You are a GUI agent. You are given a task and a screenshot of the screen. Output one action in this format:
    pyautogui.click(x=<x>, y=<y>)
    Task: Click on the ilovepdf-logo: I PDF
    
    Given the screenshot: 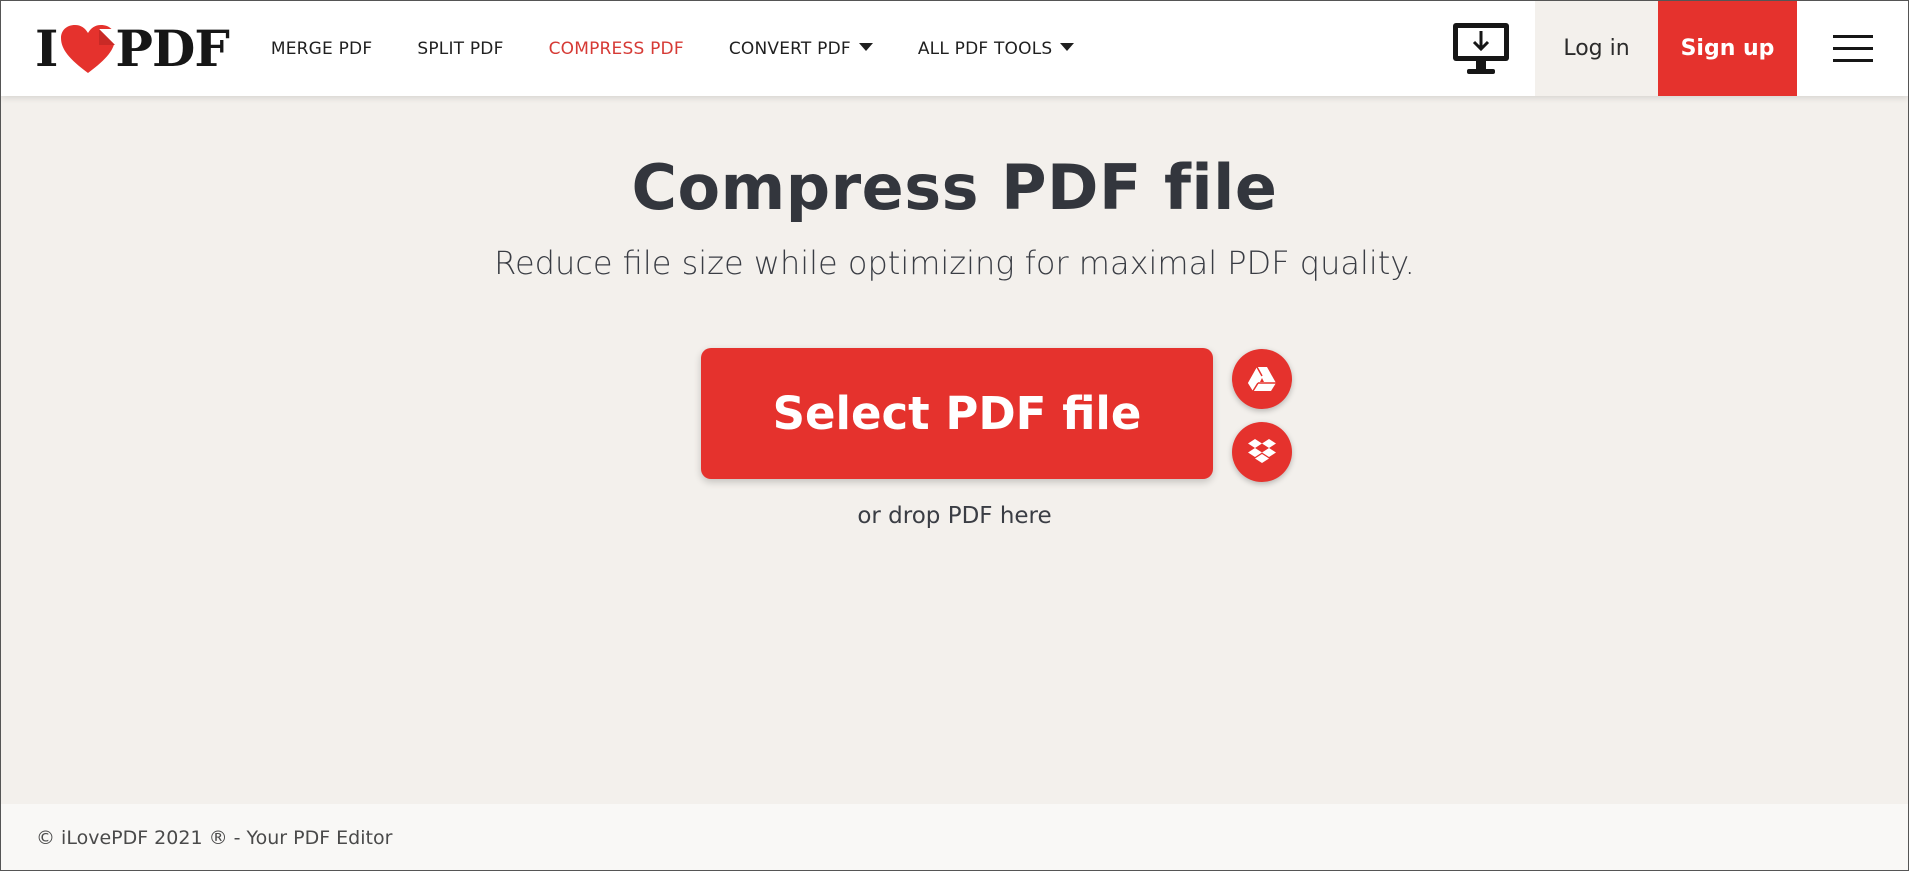 What is the action you would take?
    pyautogui.click(x=132, y=48)
    